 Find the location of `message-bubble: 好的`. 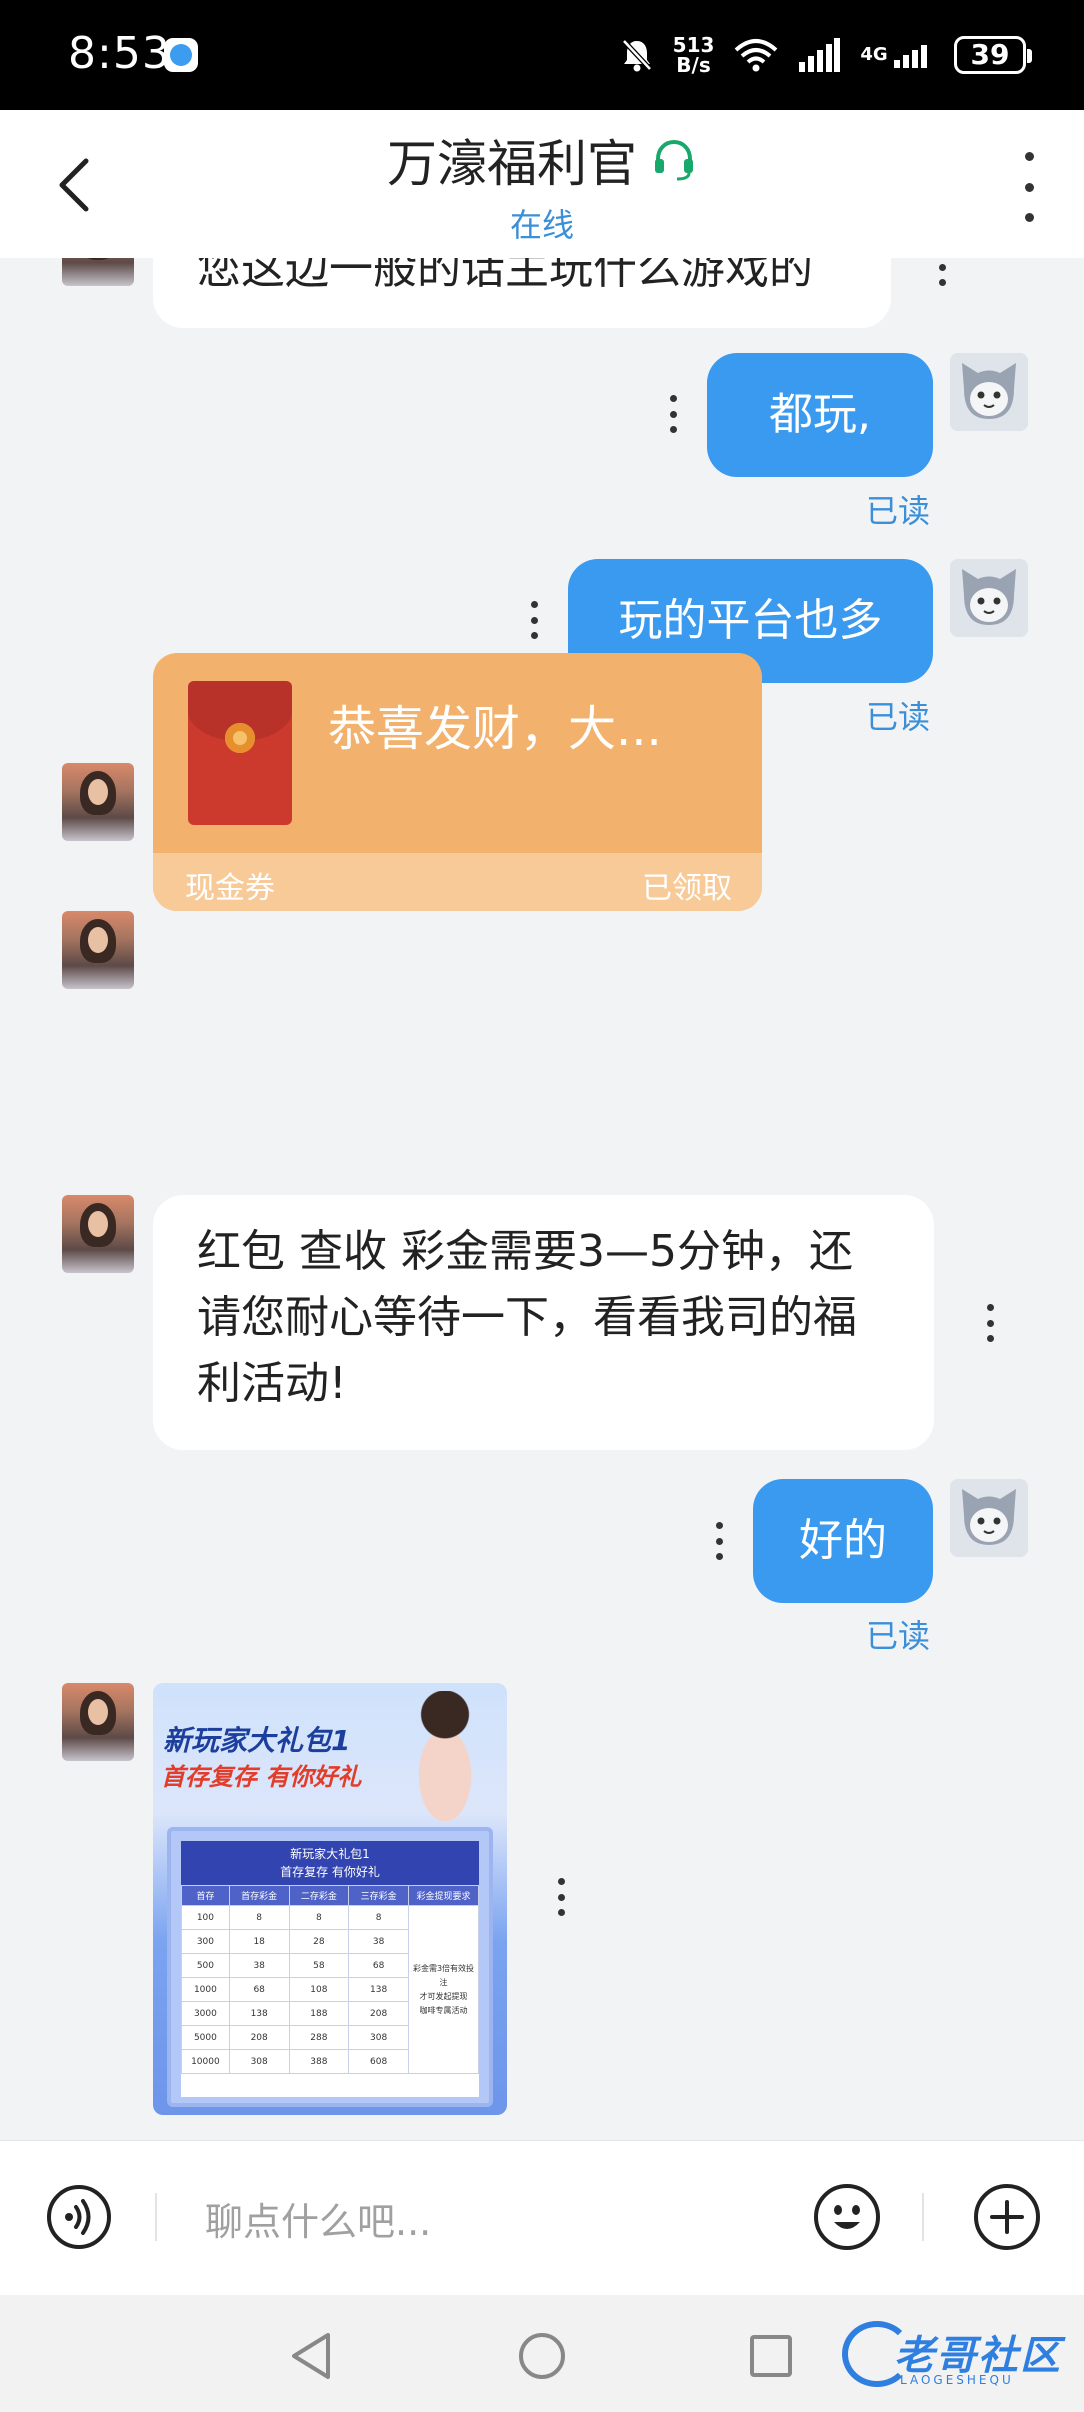

message-bubble: 好的 is located at coordinates (843, 1541).